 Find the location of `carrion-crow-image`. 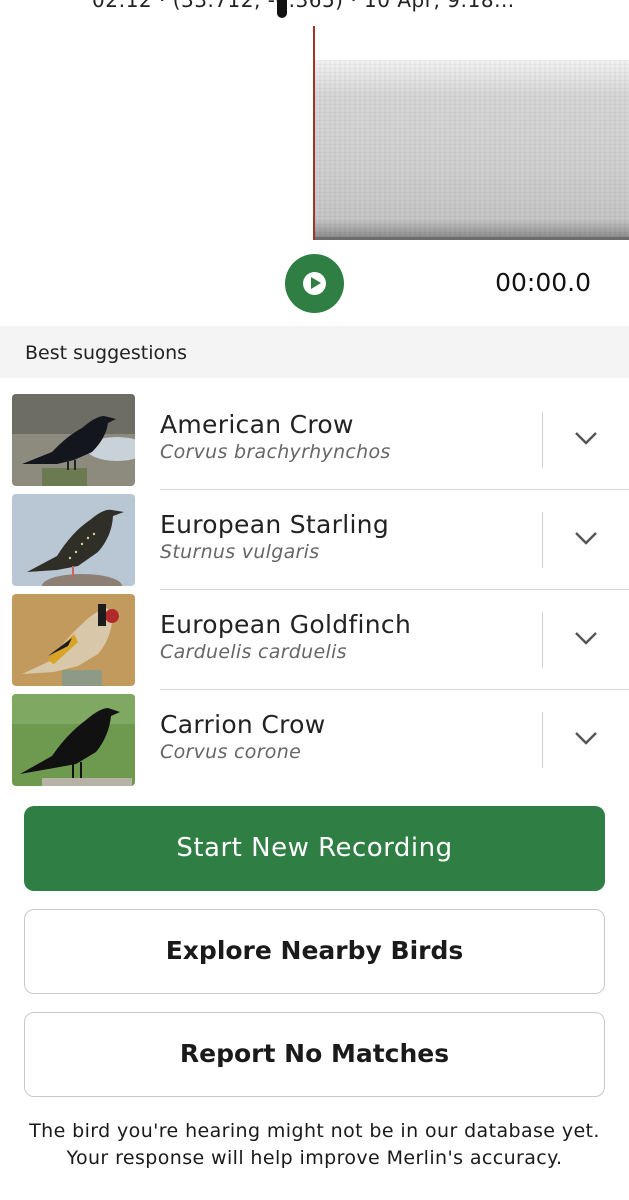

carrion-crow-image is located at coordinates (73, 740).